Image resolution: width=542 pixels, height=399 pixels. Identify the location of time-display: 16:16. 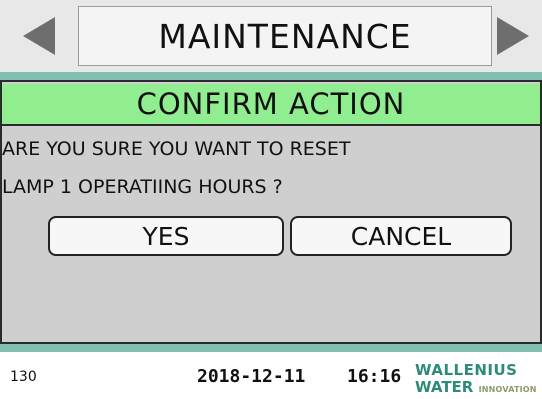
(374, 376).